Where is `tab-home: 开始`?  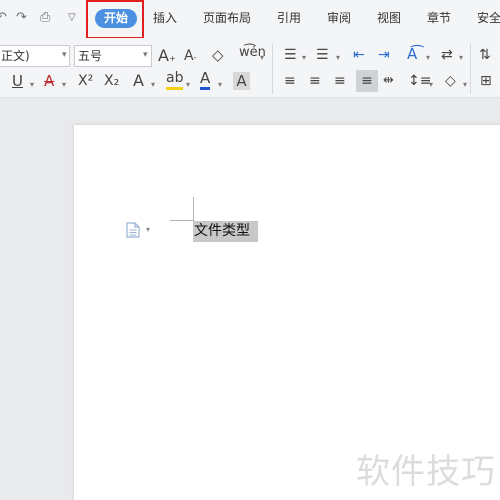 tab-home: 开始 is located at coordinates (116, 18).